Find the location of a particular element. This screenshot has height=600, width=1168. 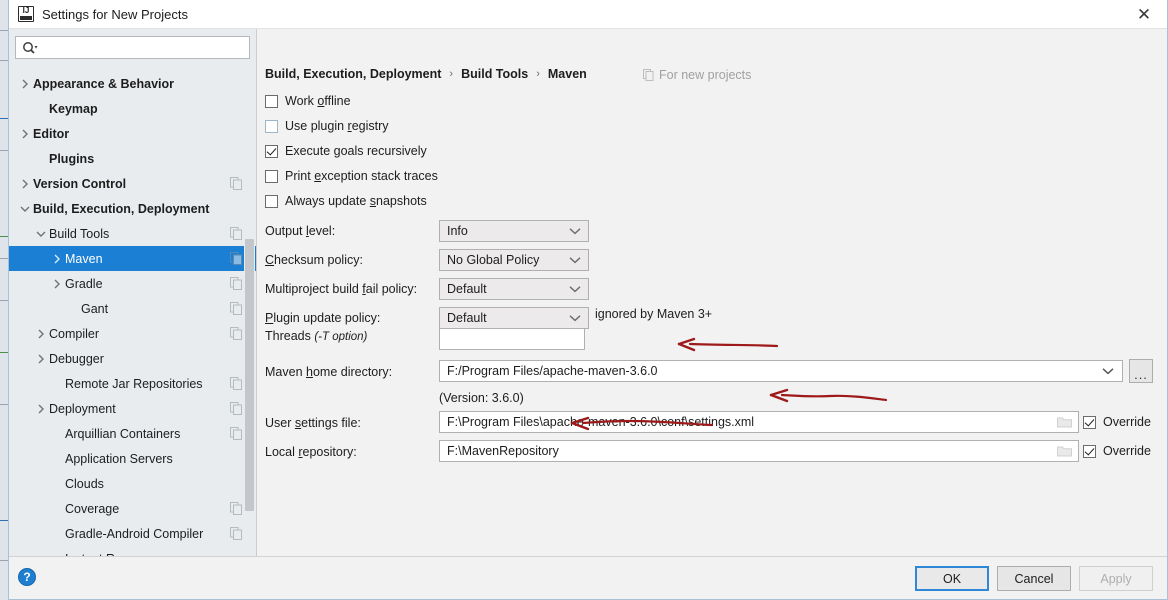

local-repository-field: F:\MavenRepository is located at coordinates (759, 451).